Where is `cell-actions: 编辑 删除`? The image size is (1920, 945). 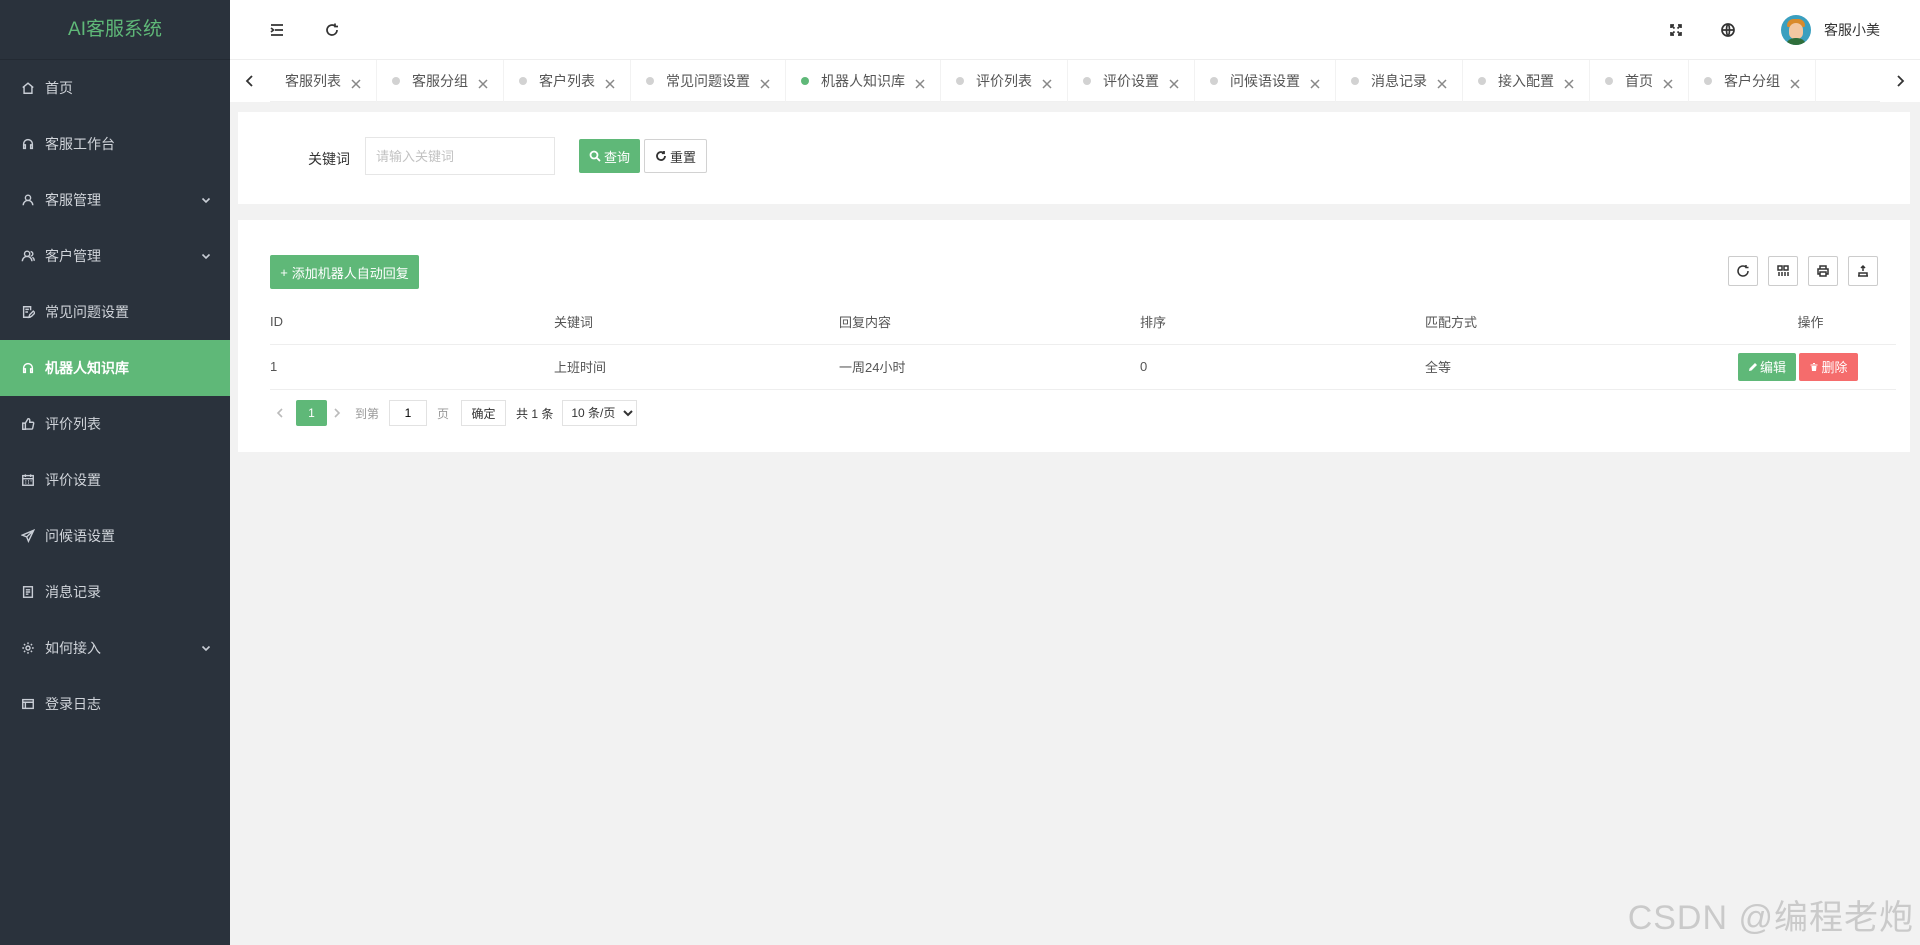
cell-actions: 编辑 删除 is located at coordinates (1810, 367).